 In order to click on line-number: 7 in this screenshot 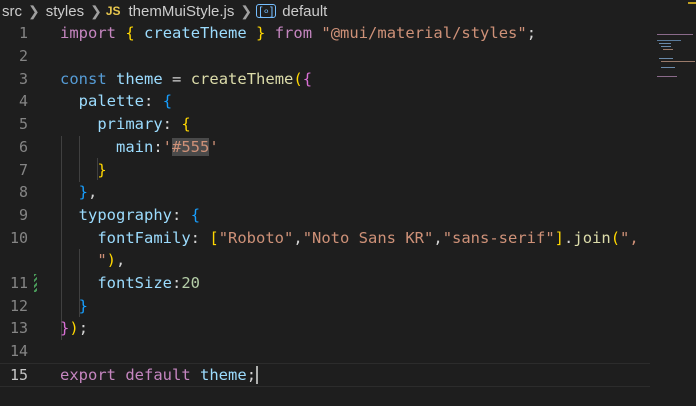, I will do `click(23, 169)`.